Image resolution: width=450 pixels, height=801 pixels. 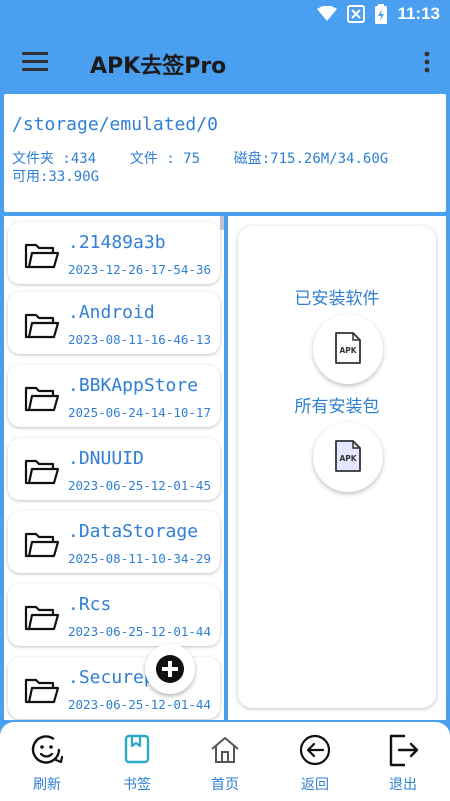 I want to click on home-icon, so click(x=225, y=750).